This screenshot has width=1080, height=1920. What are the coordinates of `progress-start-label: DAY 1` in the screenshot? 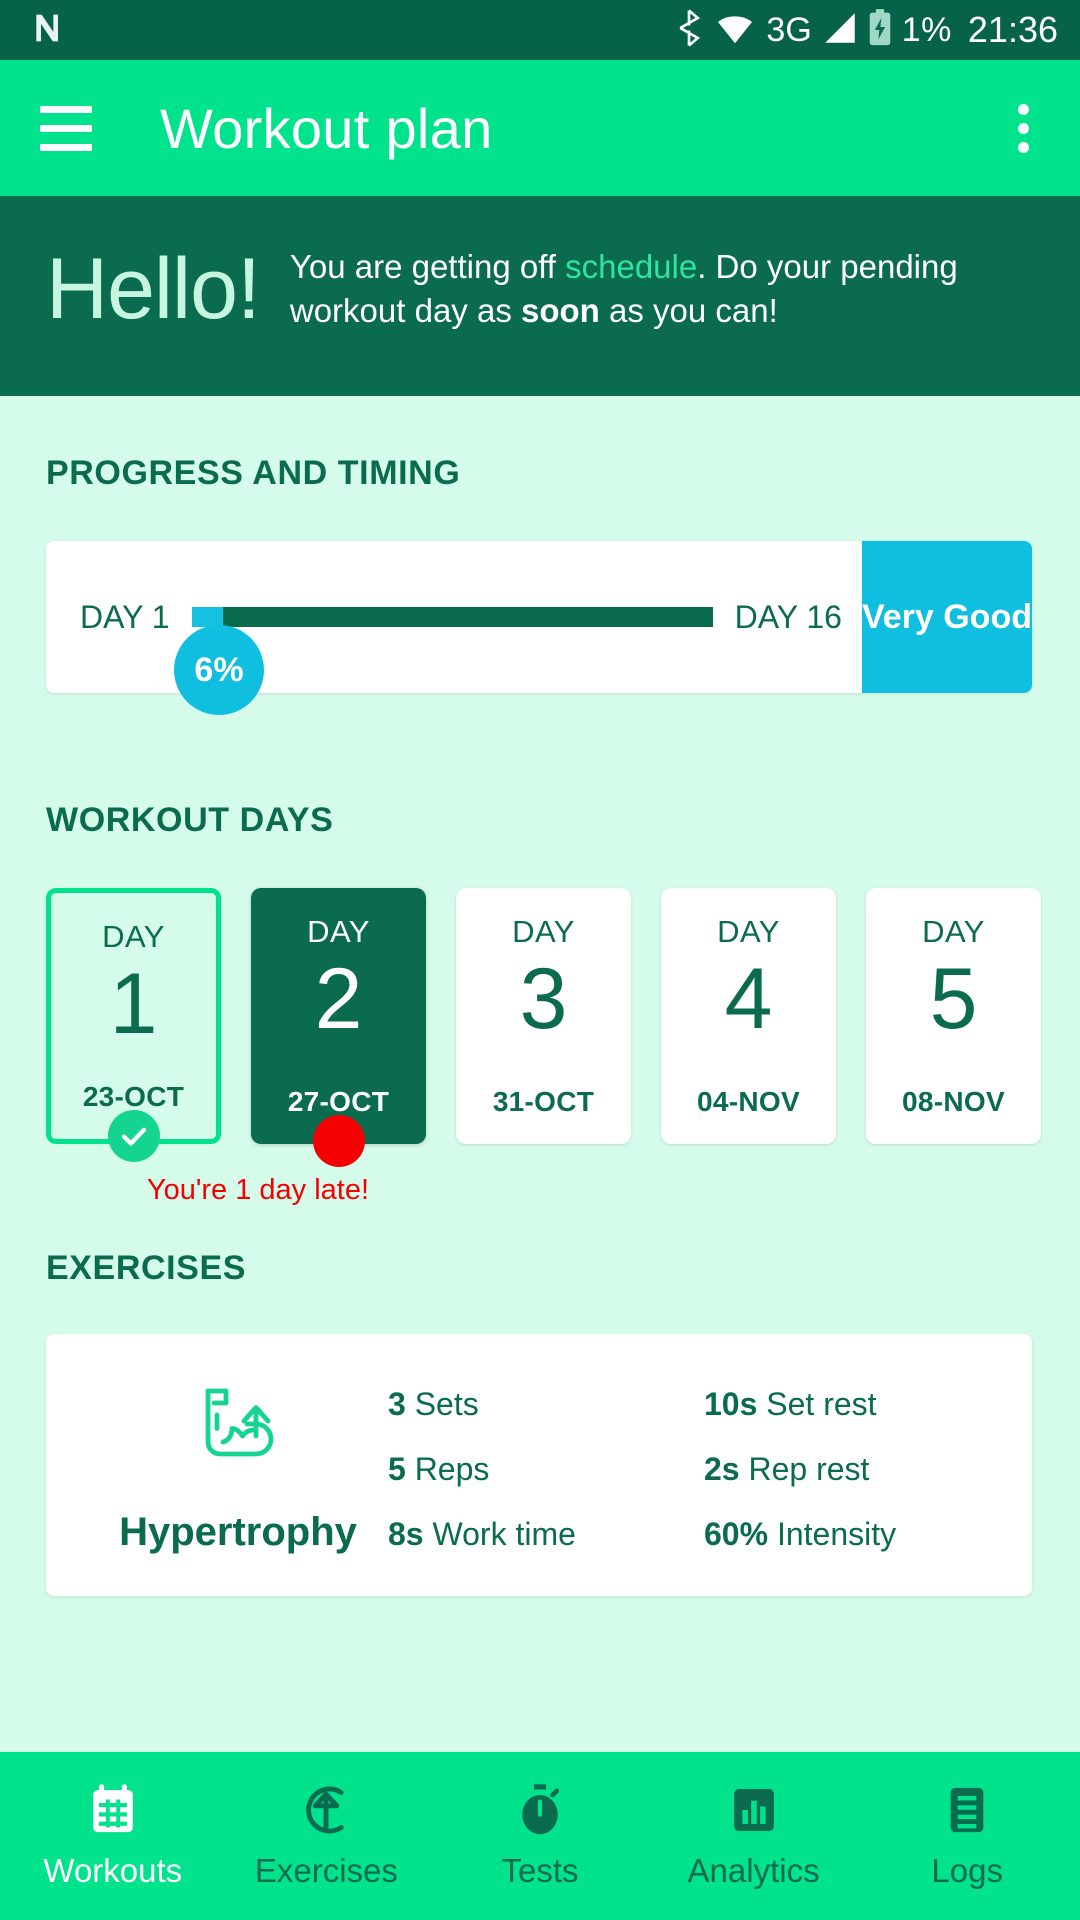 It's located at (125, 616).